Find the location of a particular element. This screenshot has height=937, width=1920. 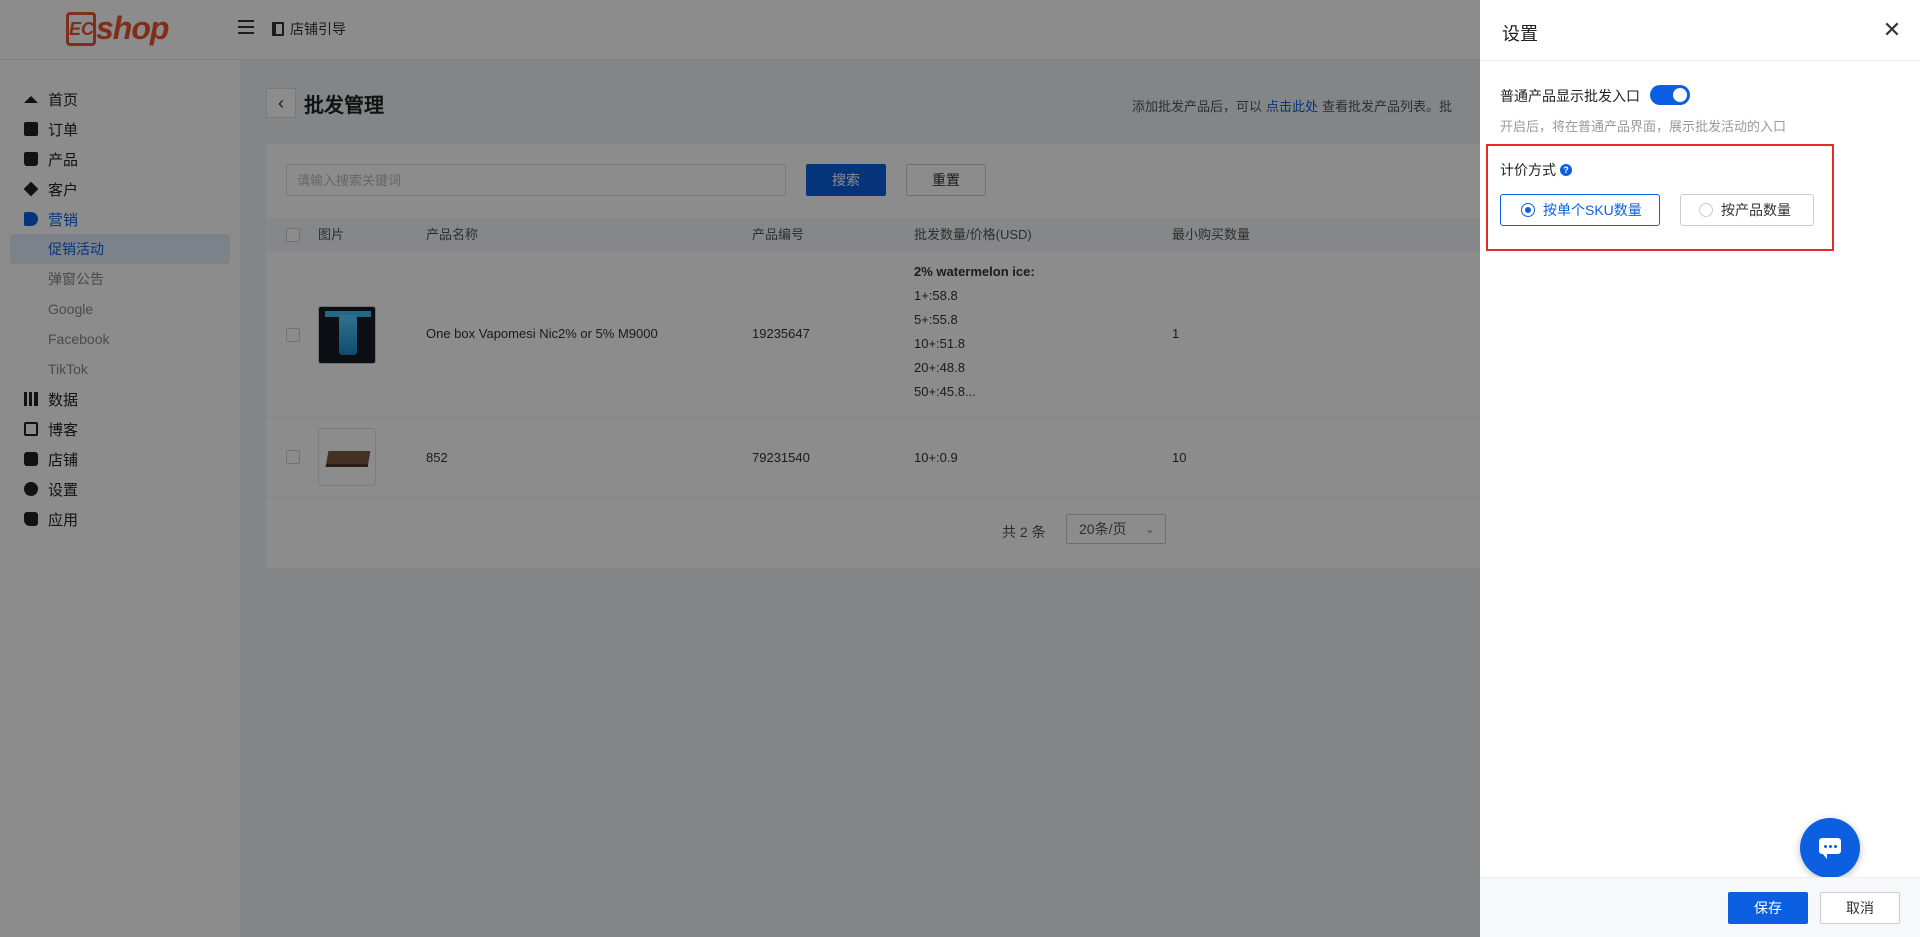

toggle-knob is located at coordinates (1680, 95).